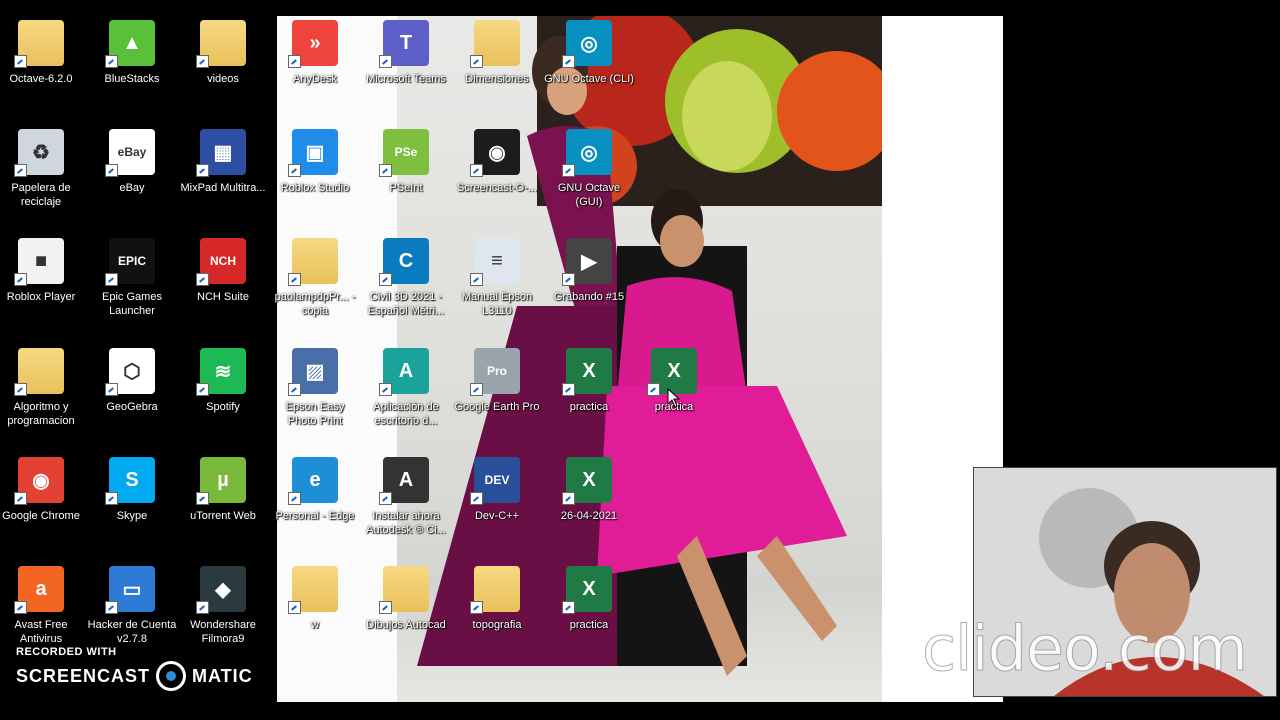 Image resolution: width=1280 pixels, height=720 pixels. What do you see at coordinates (221, 153) in the screenshot?
I see `mixpad-icon: ▦` at bounding box center [221, 153].